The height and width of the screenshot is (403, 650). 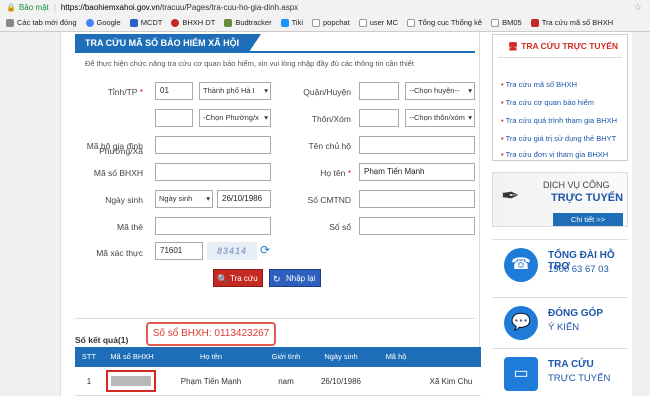 I want to click on id-card-input, so click(x=417, y=199).